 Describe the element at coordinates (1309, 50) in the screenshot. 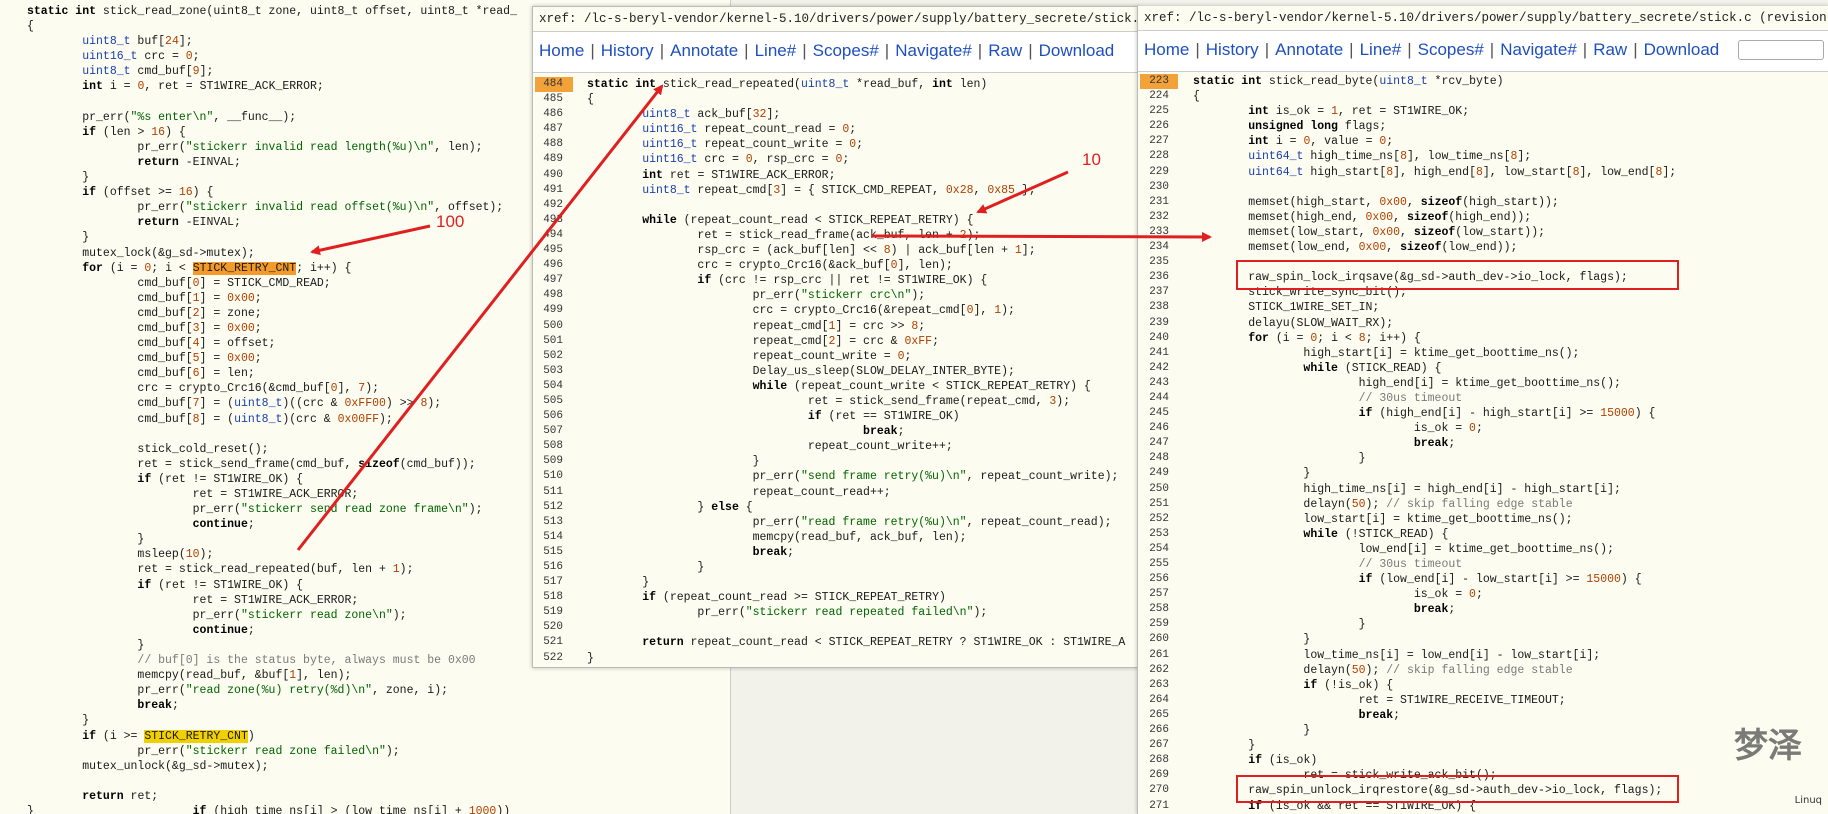

I see `right-nav-annotate: Annotate` at that location.